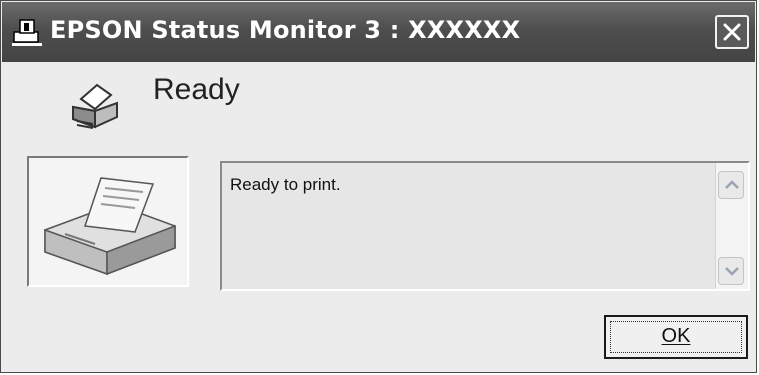 This screenshot has width=759, height=375. What do you see at coordinates (731, 226) in the screenshot?
I see `scrollbar` at bounding box center [731, 226].